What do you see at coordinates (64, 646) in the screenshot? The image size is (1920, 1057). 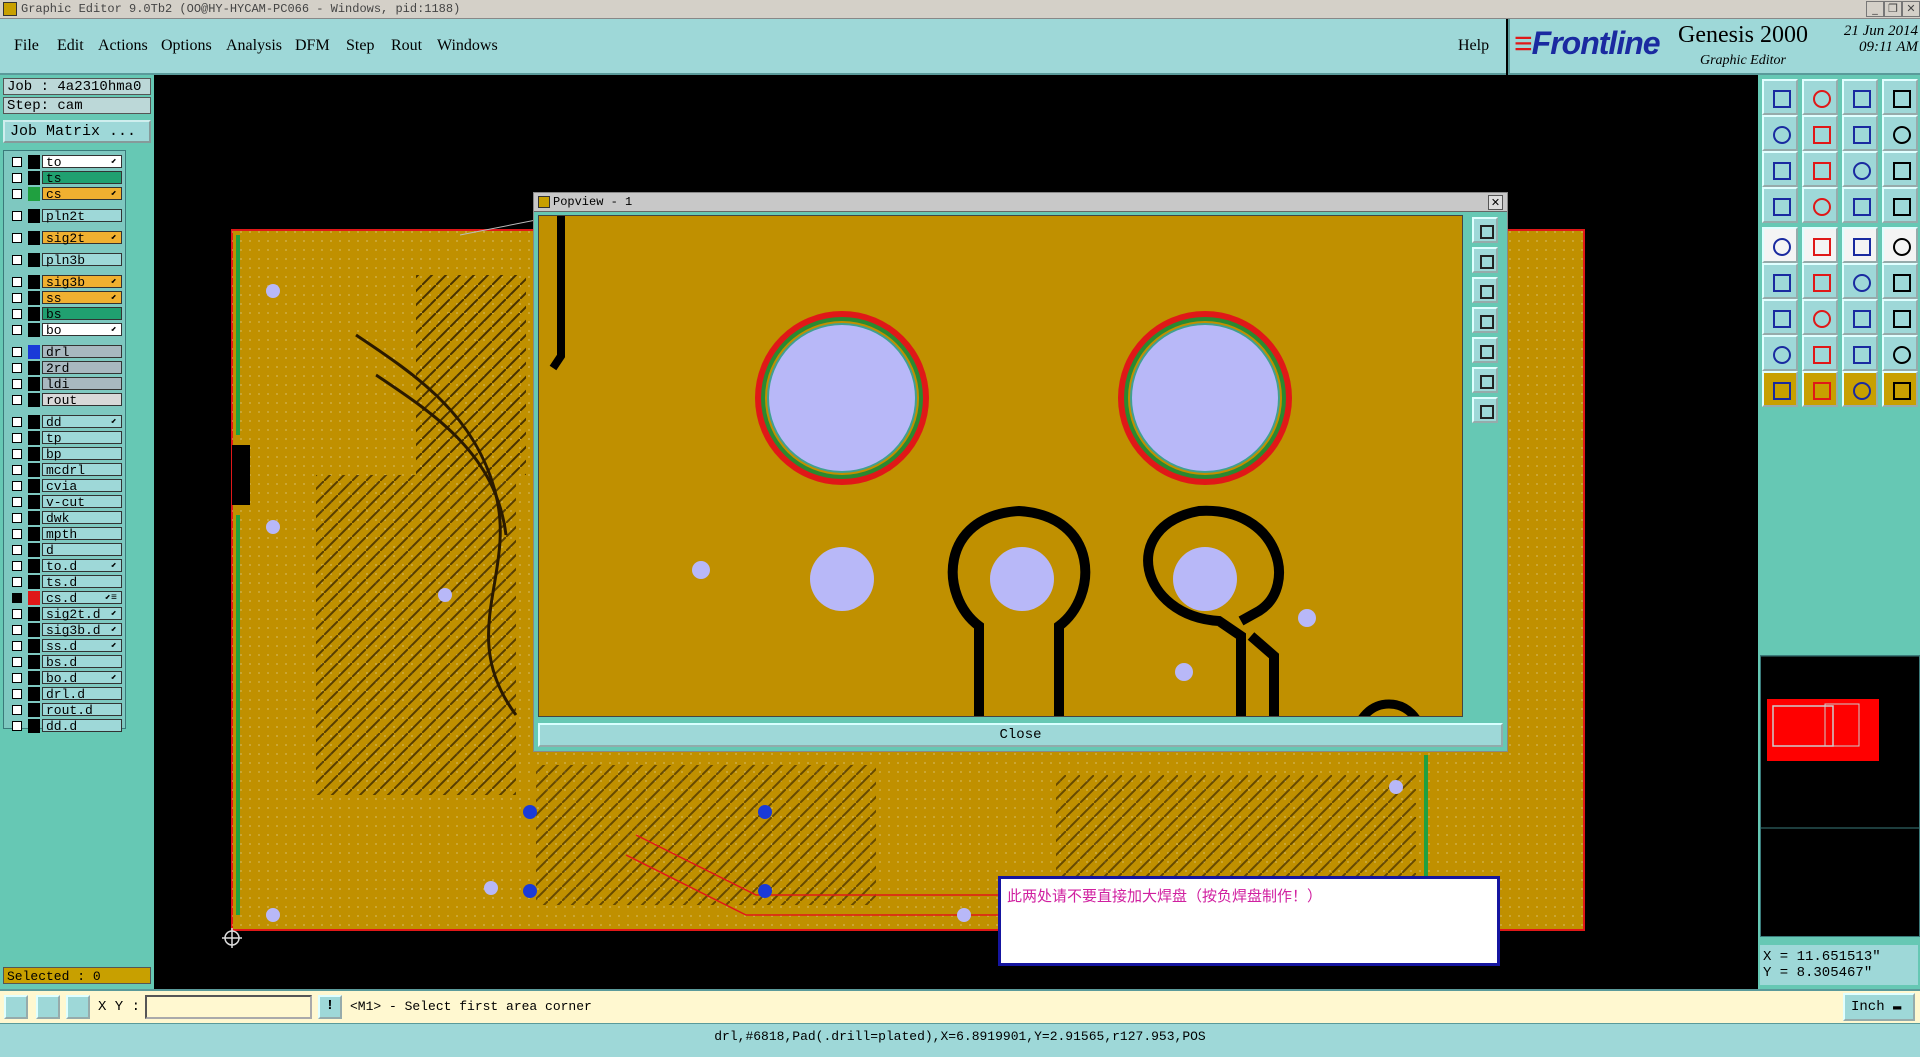 I see `layer-row: ss.d ⬋` at bounding box center [64, 646].